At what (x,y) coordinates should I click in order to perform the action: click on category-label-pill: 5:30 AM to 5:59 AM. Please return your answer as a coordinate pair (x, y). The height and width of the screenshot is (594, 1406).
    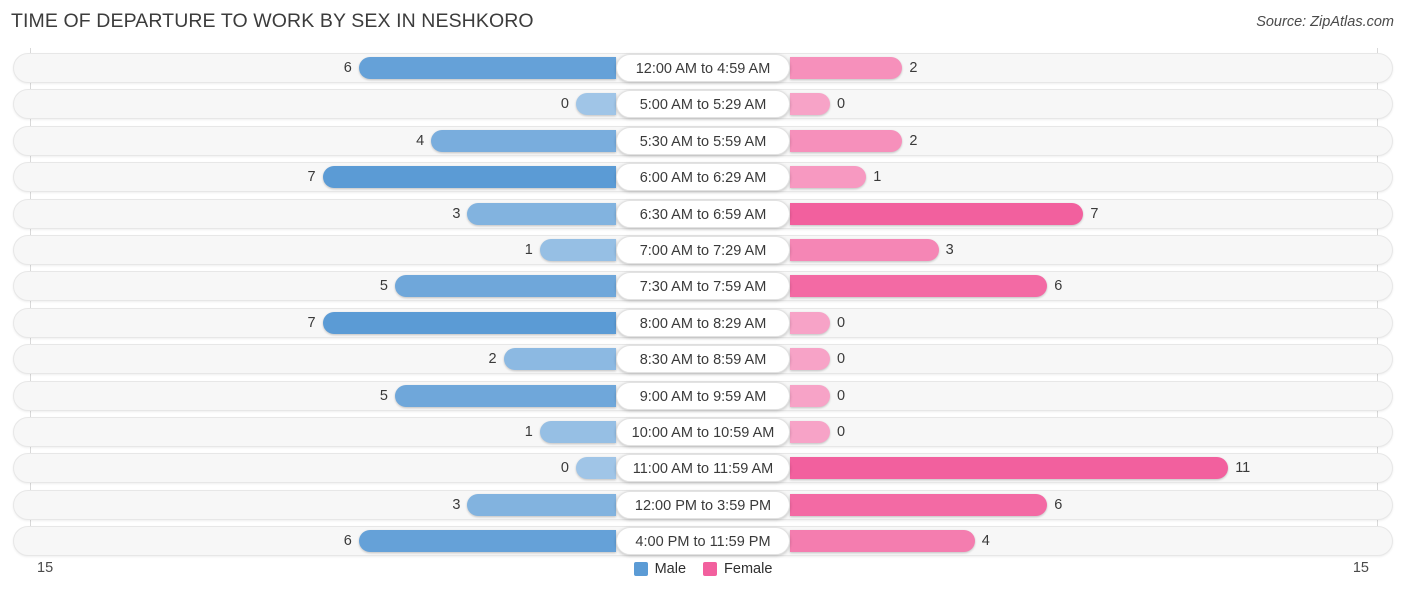
    Looking at the image, I should click on (703, 140).